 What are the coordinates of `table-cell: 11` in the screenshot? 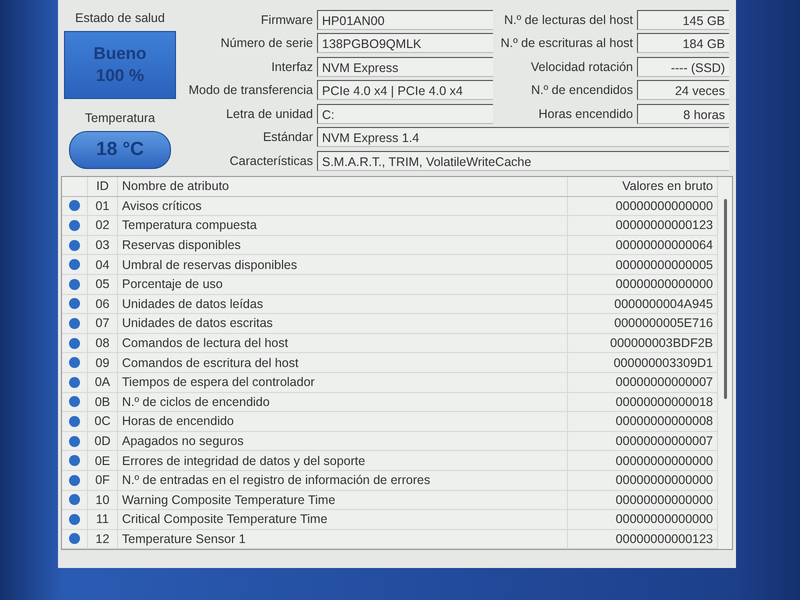 It's located at (103, 519).